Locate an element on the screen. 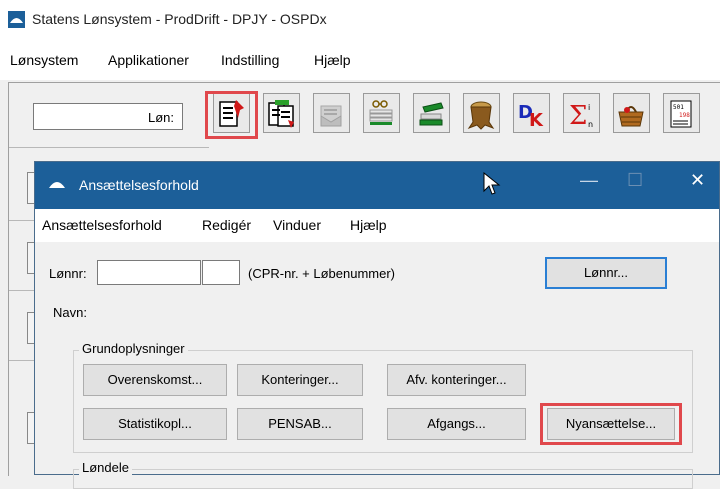 This screenshot has width=720, height=489. mail-icon is located at coordinates (331, 116).